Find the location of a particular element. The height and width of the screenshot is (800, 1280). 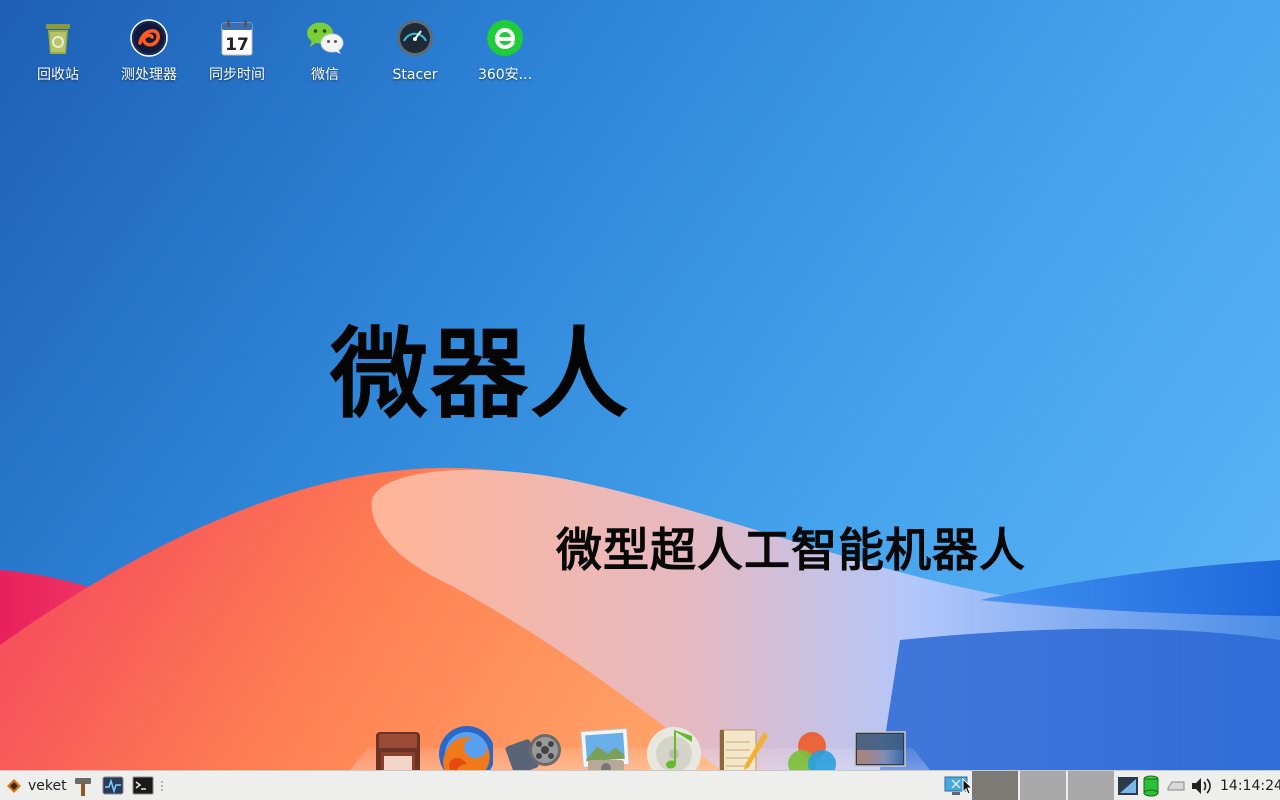

dock-firefox is located at coordinates (465, 747).